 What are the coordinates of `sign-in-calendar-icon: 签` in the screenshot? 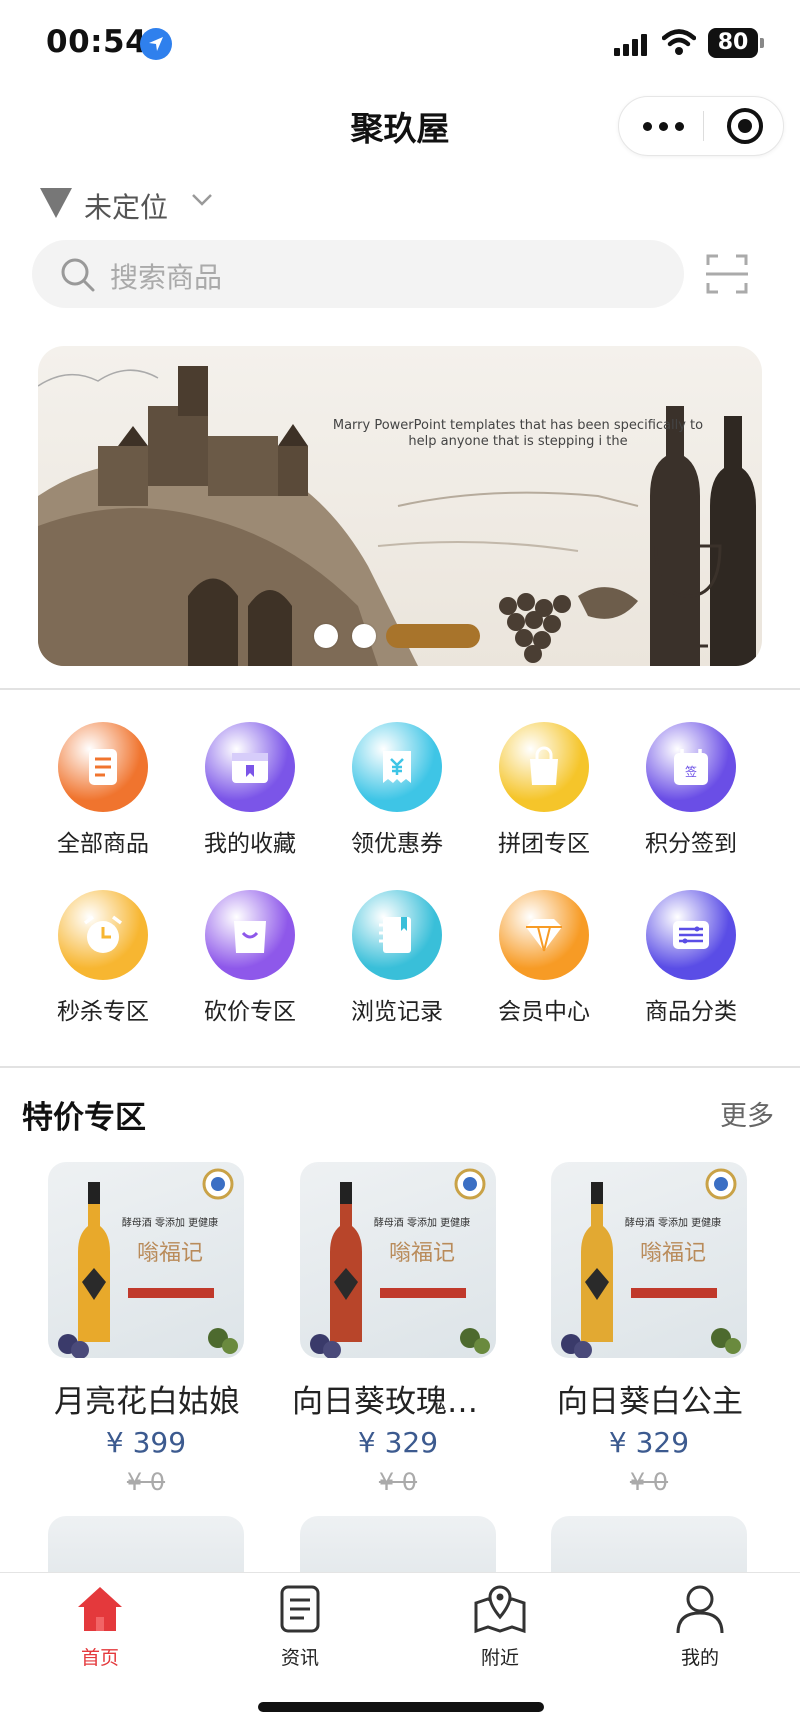 It's located at (691, 767).